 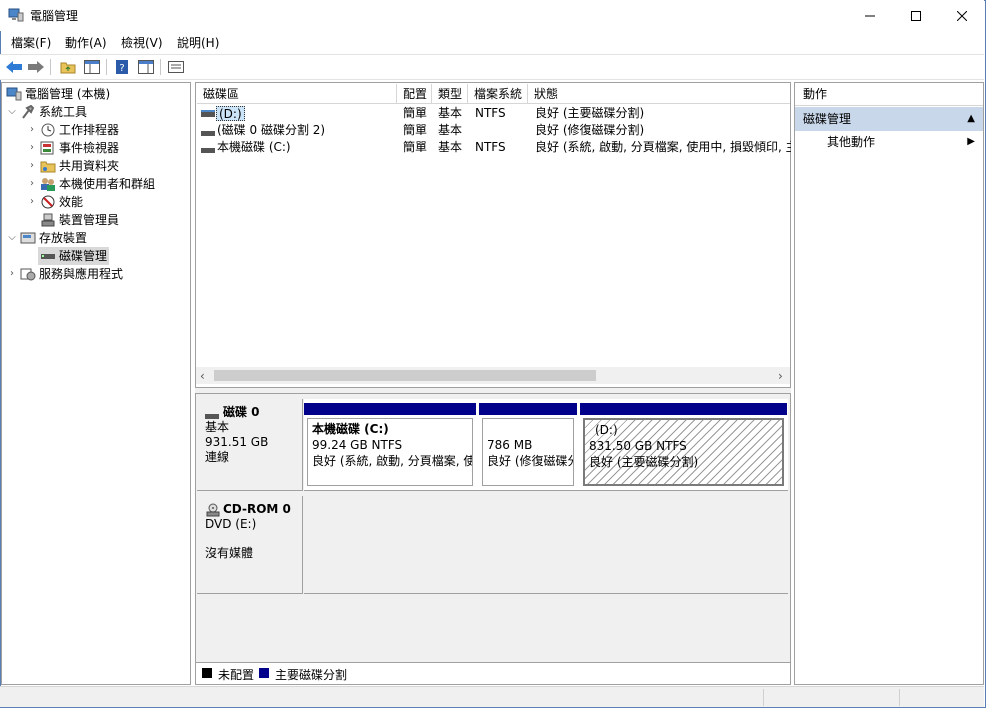 I want to click on table-cell-layout: 簡單, so click(x=415, y=130).